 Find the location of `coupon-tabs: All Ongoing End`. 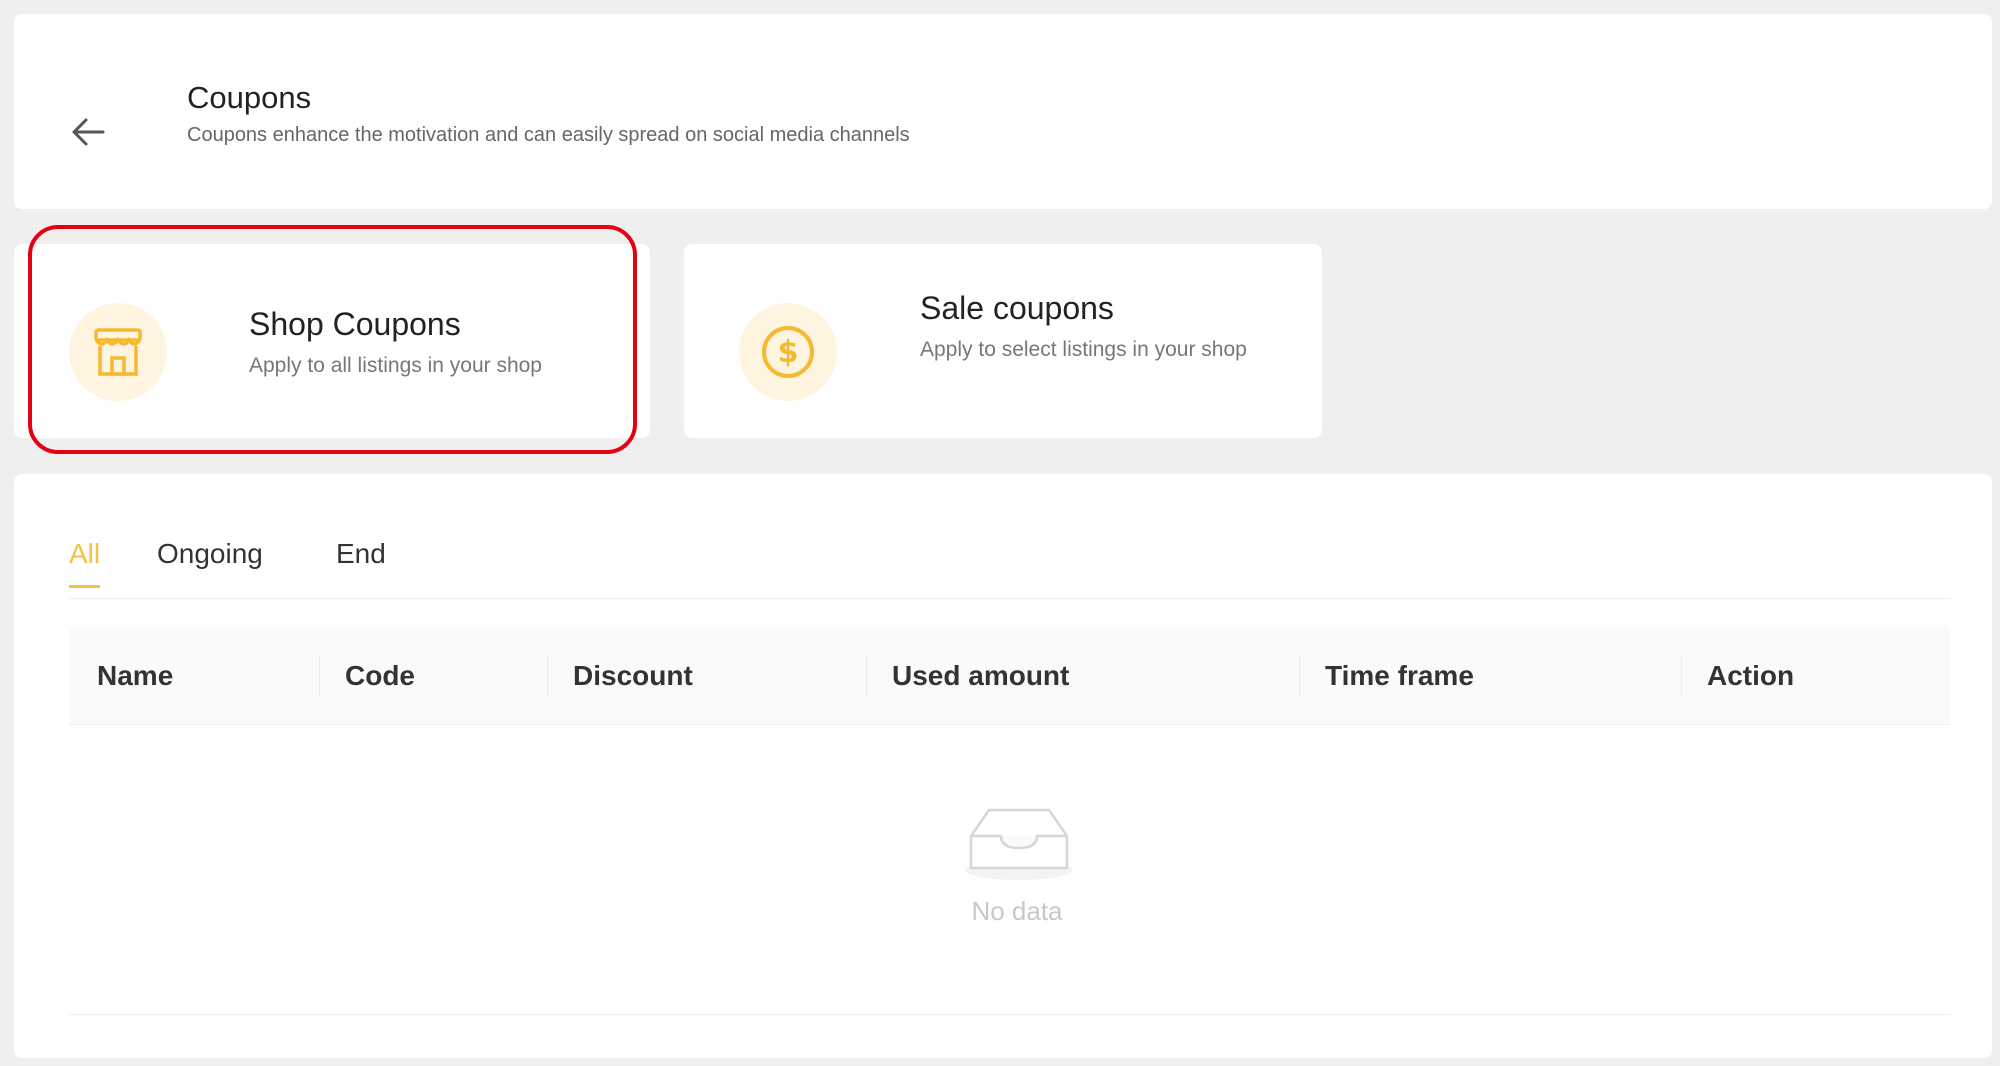

coupon-tabs: All Ongoing End is located at coordinates (1010, 568).